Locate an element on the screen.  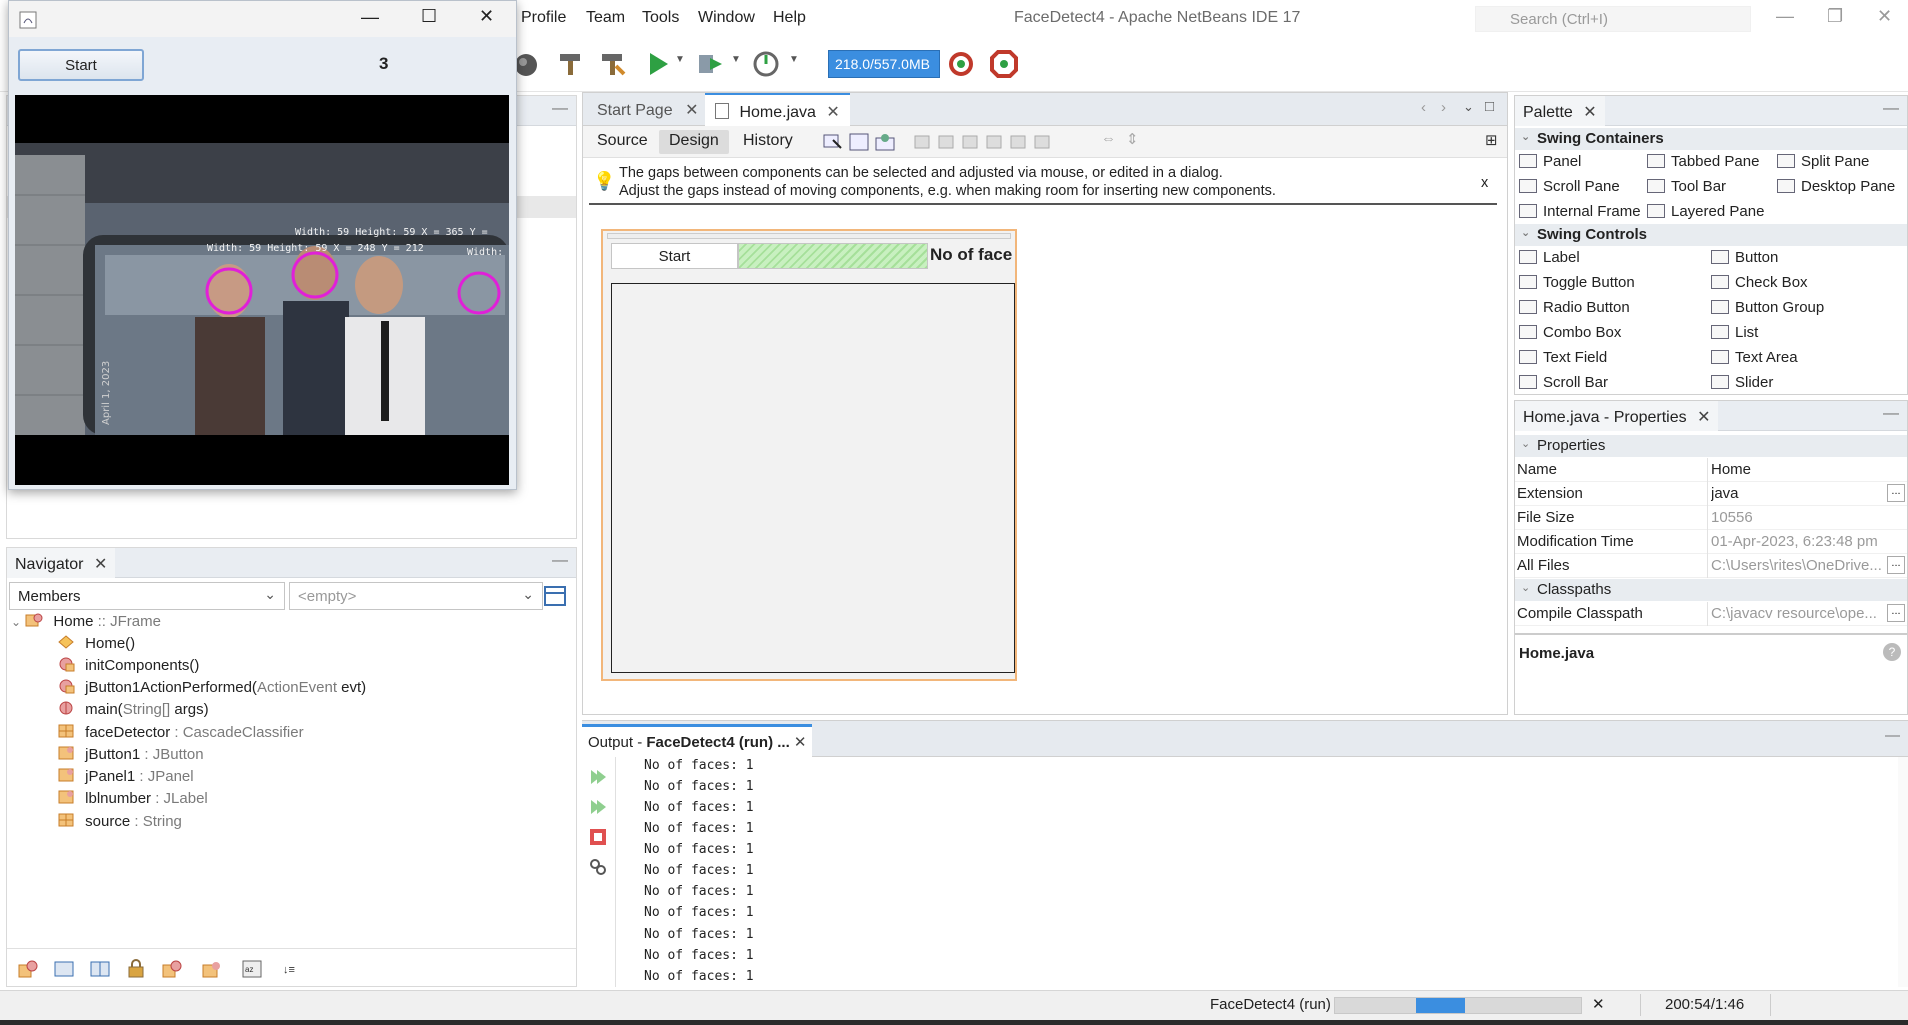
palette-item: Button is located at coordinates (1744, 257).